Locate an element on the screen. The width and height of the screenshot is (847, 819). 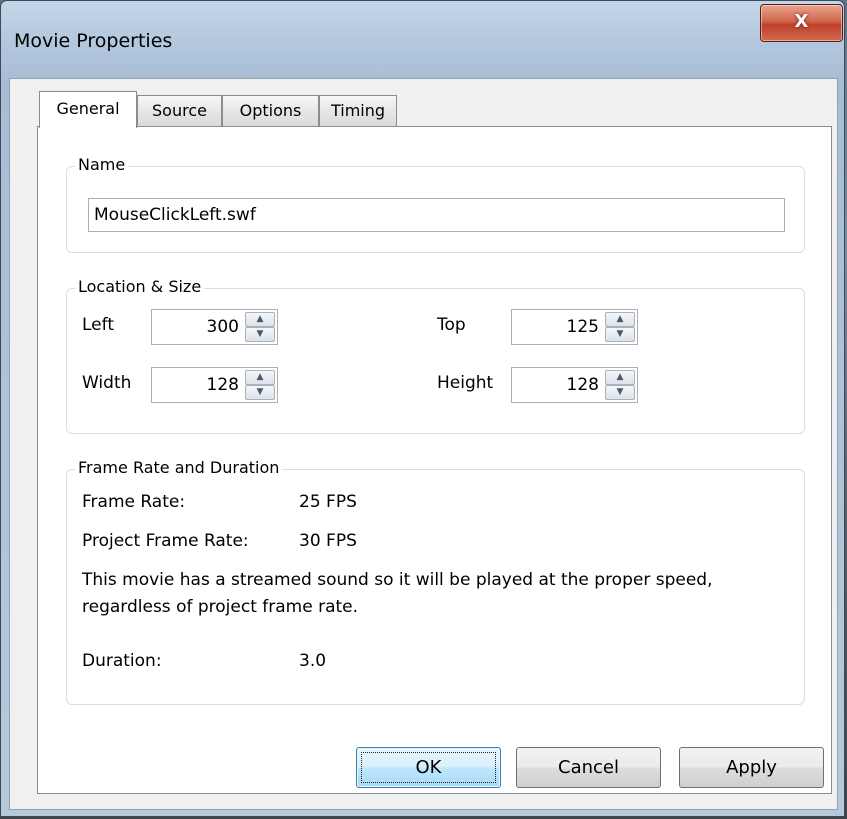
top-spinner: 125 ▲ ▼ is located at coordinates (574, 327).